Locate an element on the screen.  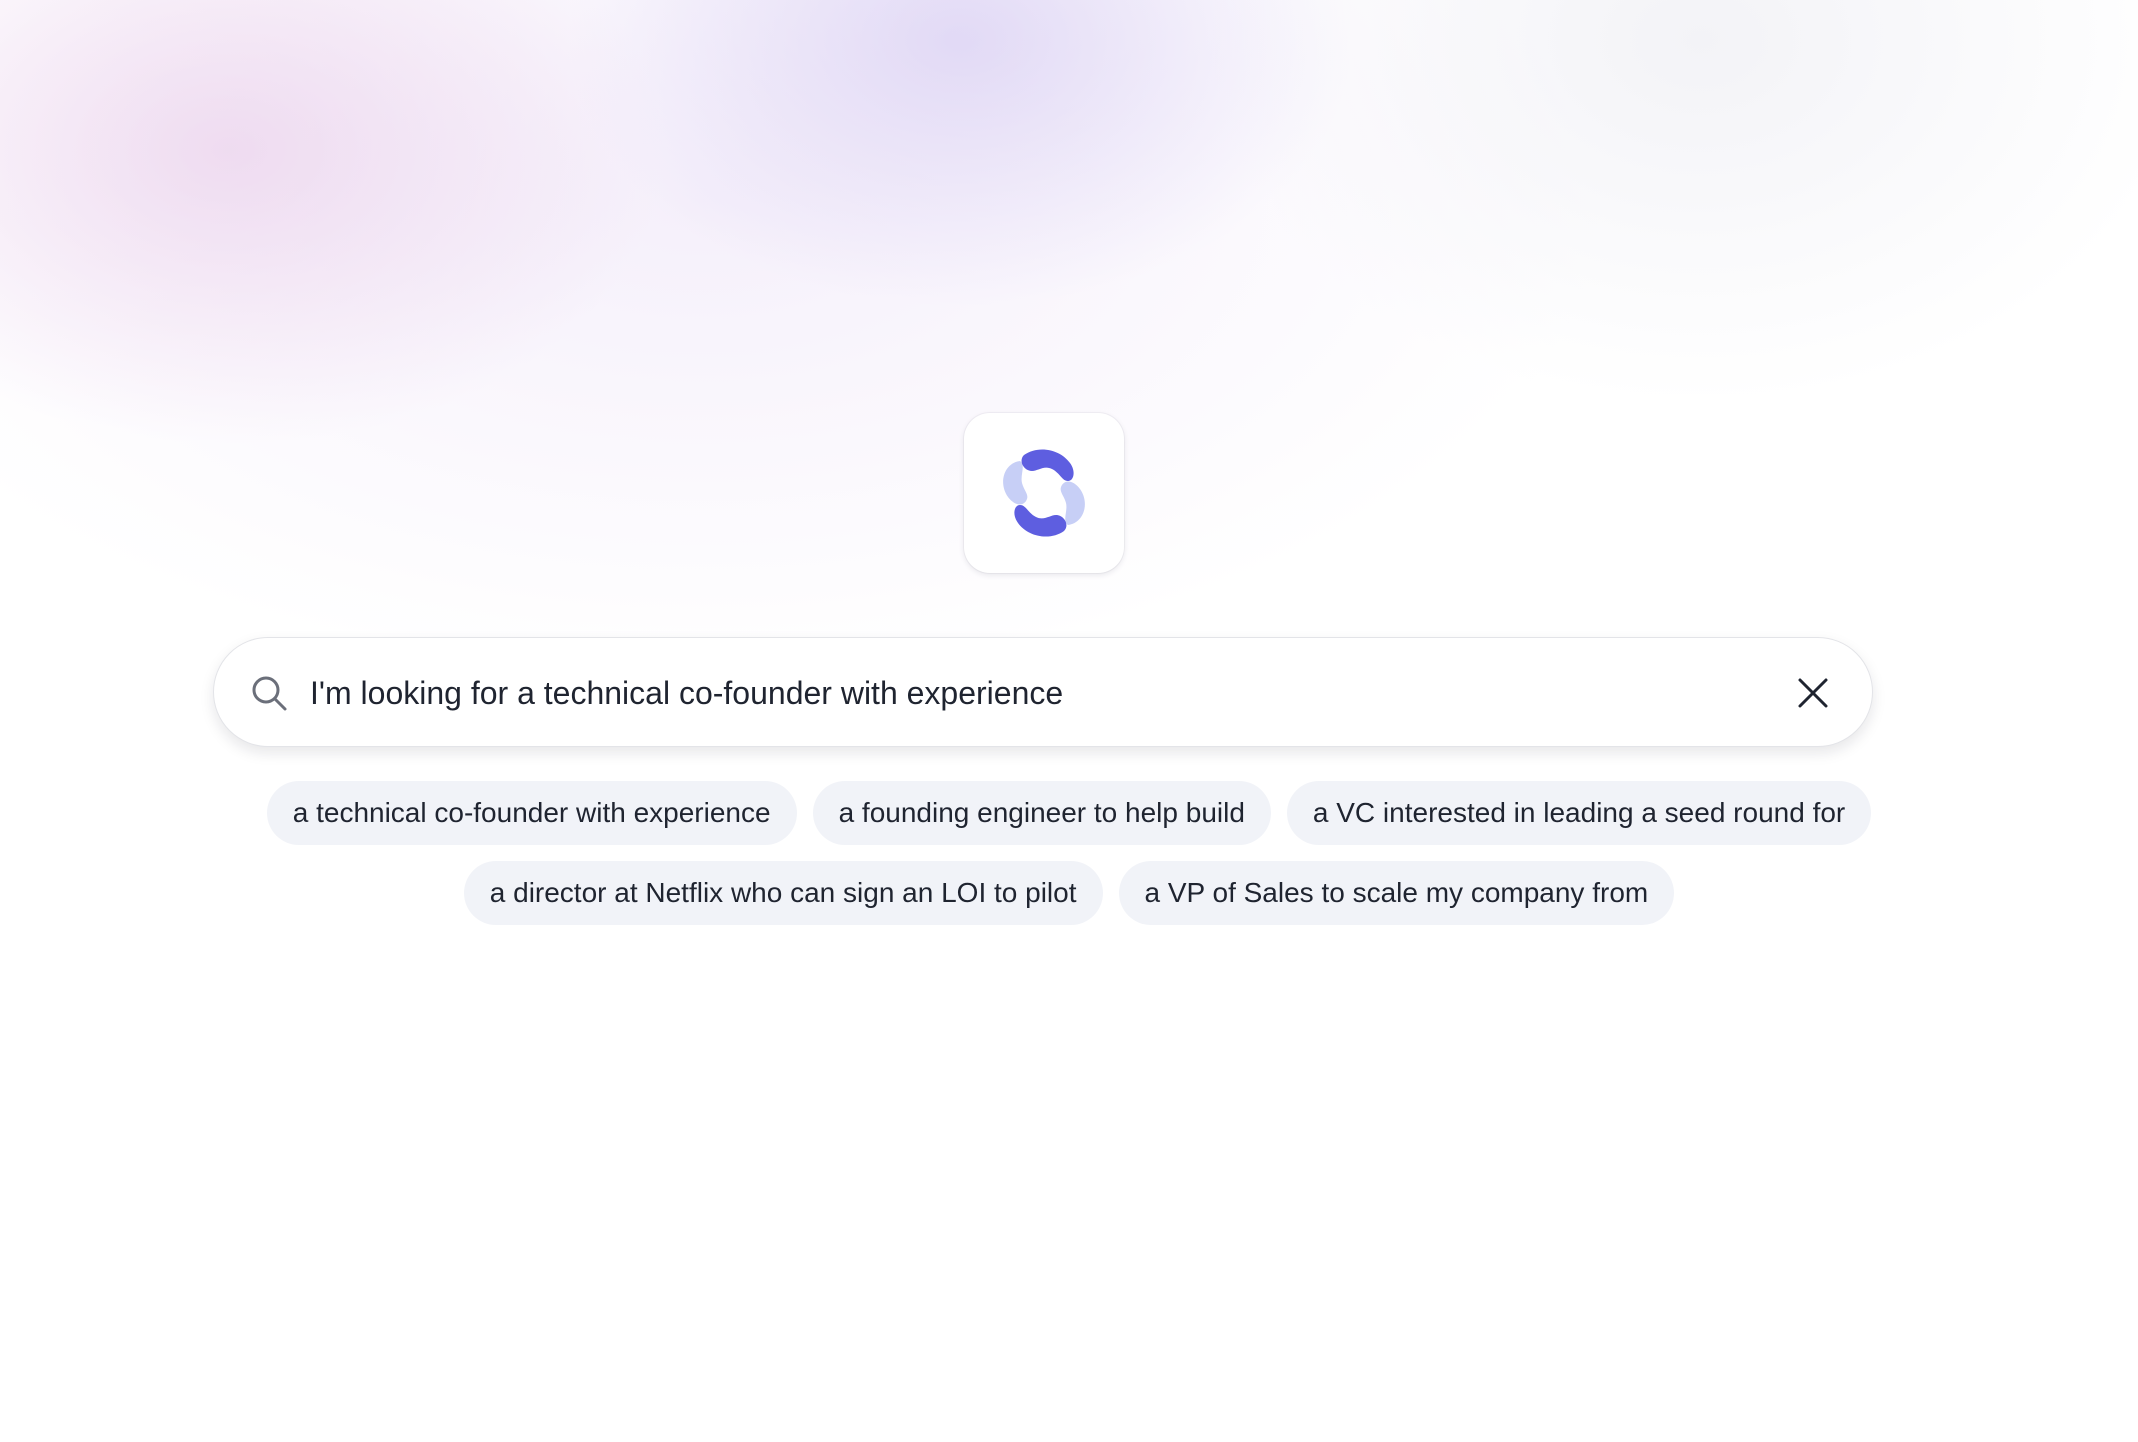
loop-arrows-icon is located at coordinates (1044, 493).